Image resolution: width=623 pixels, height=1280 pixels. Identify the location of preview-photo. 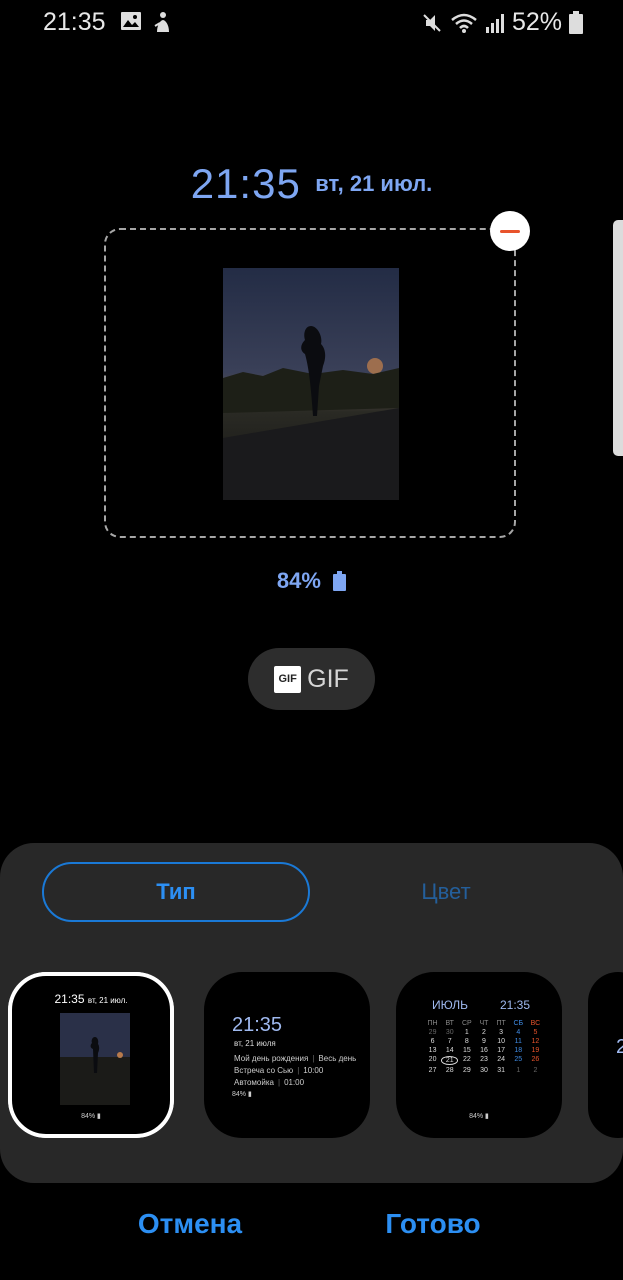
(311, 384).